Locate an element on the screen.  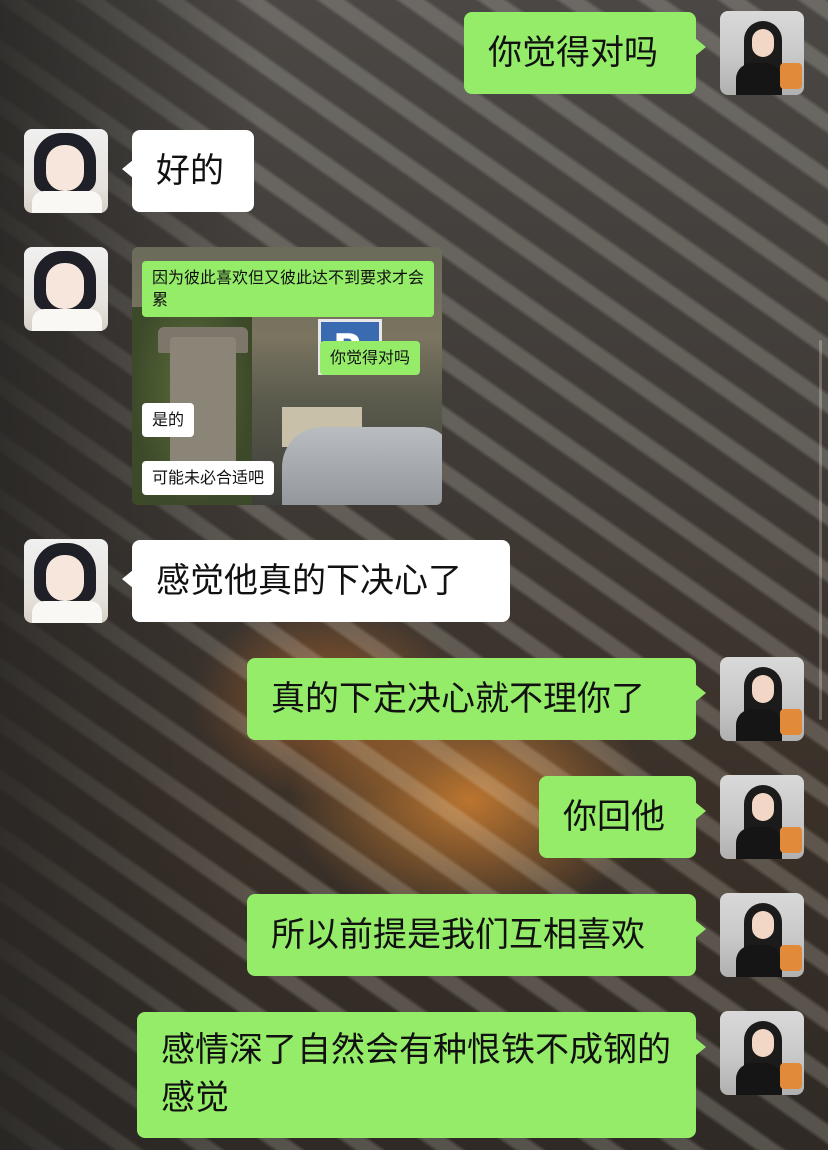
message-text: 感情深了自然会有种恨铁不成钢的感觉 is located at coordinates (416, 1074).